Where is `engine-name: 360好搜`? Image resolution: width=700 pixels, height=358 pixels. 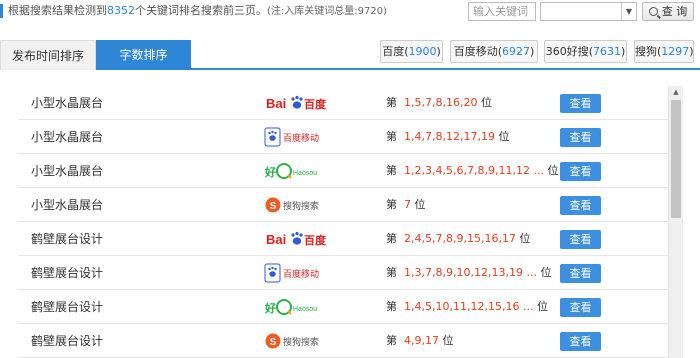
engine-name: 360好搜 is located at coordinates (567, 51).